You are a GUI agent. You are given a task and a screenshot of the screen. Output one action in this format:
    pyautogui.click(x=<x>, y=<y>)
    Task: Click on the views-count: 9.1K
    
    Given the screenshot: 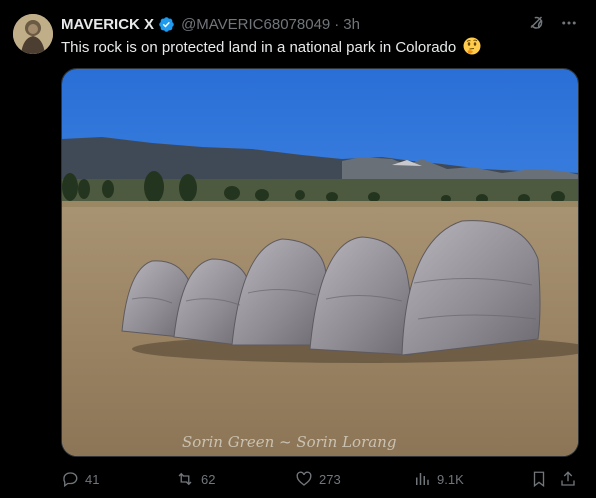 What is the action you would take?
    pyautogui.click(x=450, y=479)
    